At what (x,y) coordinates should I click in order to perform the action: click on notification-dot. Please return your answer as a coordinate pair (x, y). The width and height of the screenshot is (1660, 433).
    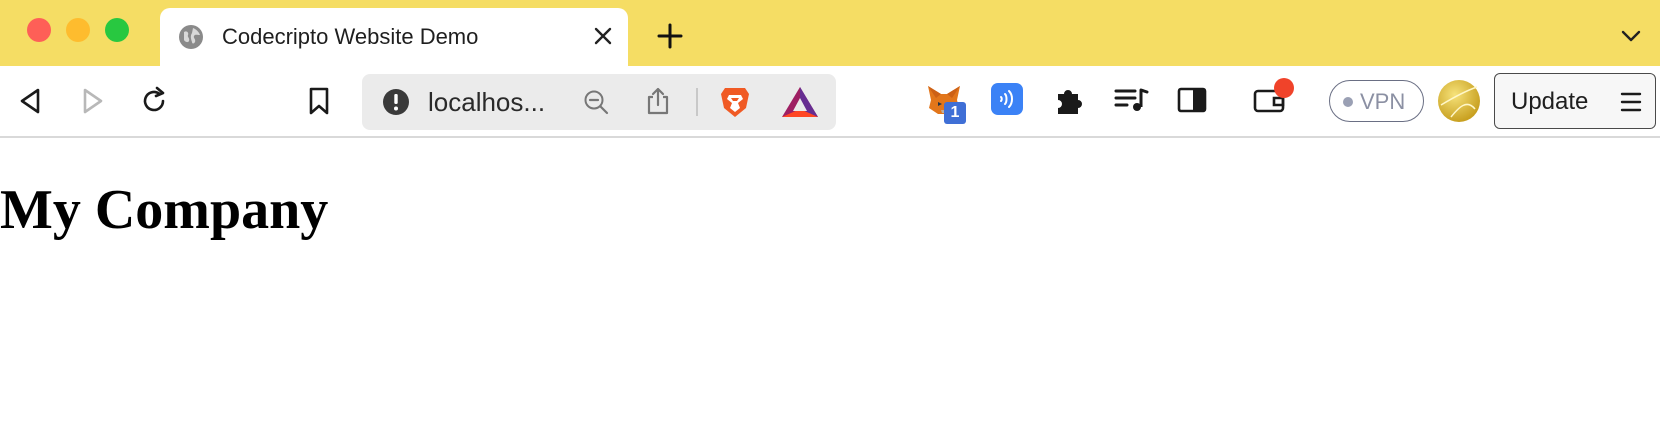
    Looking at the image, I should click on (1284, 88).